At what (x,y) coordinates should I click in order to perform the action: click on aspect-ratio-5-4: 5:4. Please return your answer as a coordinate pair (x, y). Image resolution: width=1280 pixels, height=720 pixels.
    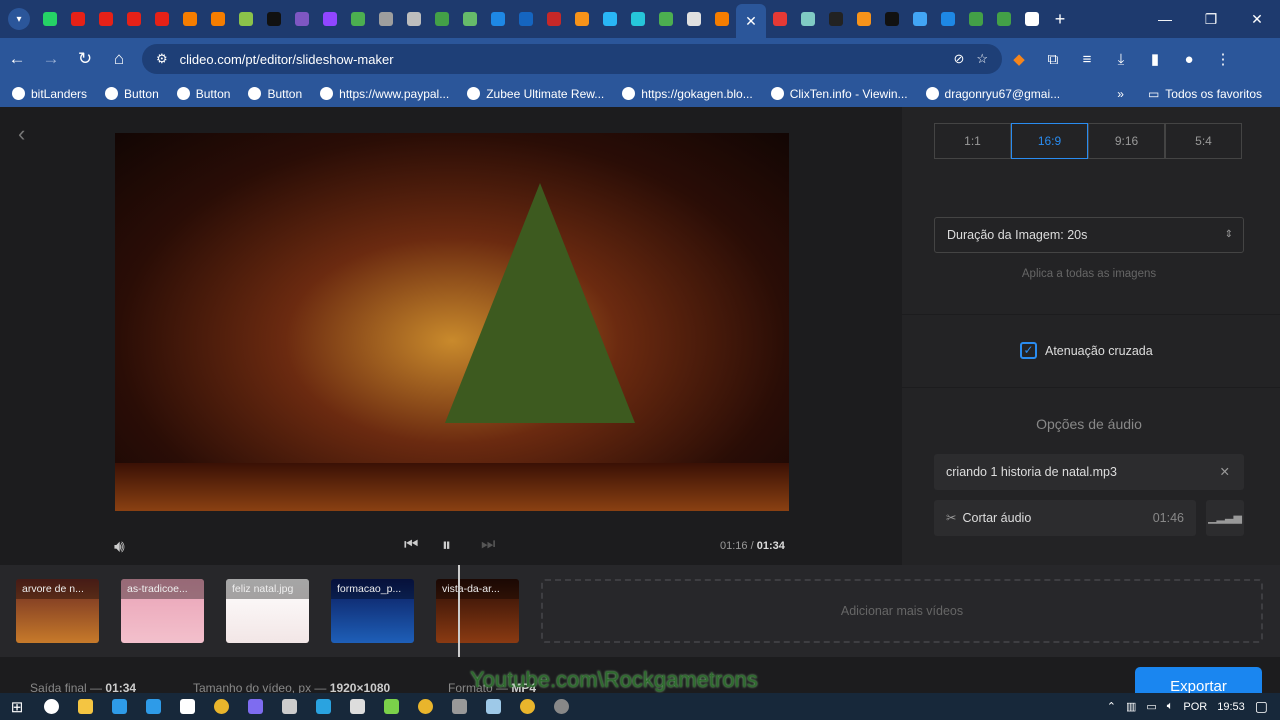
    Looking at the image, I should click on (1203, 141).